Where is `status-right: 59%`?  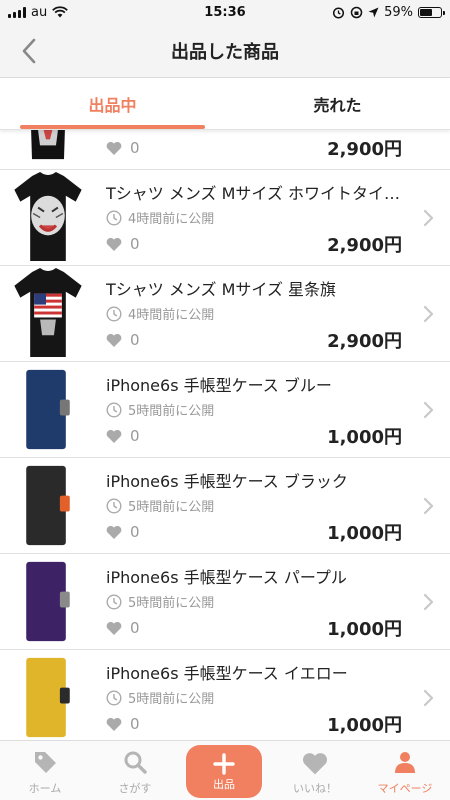 status-right: 59% is located at coordinates (388, 12).